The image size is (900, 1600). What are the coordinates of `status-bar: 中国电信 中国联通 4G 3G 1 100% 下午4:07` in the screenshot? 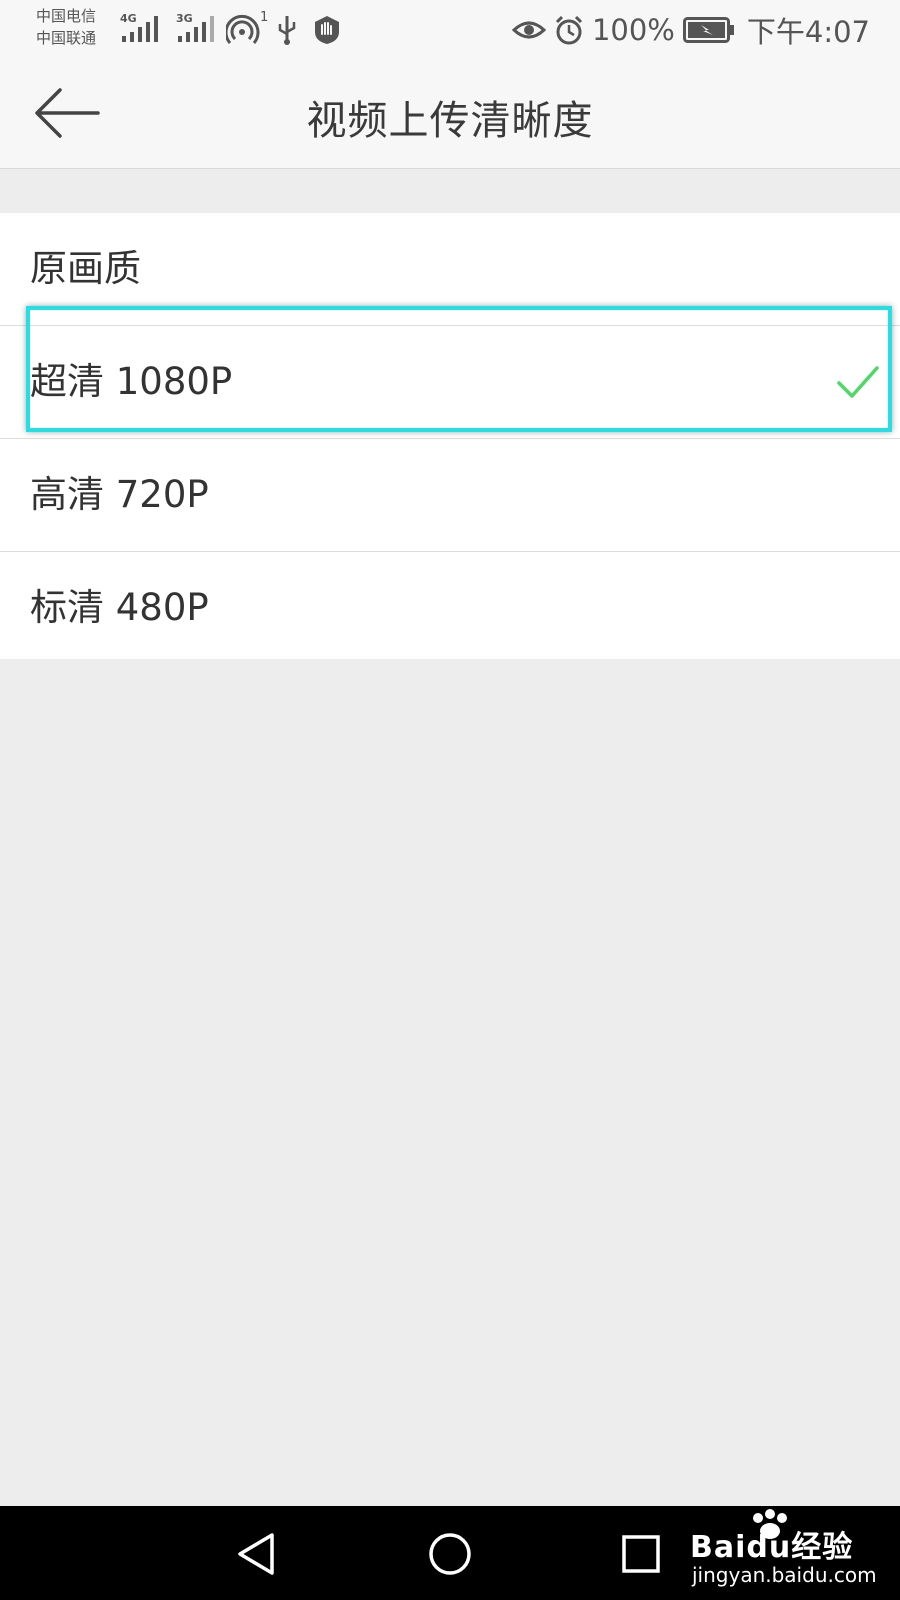 It's located at (450, 31).